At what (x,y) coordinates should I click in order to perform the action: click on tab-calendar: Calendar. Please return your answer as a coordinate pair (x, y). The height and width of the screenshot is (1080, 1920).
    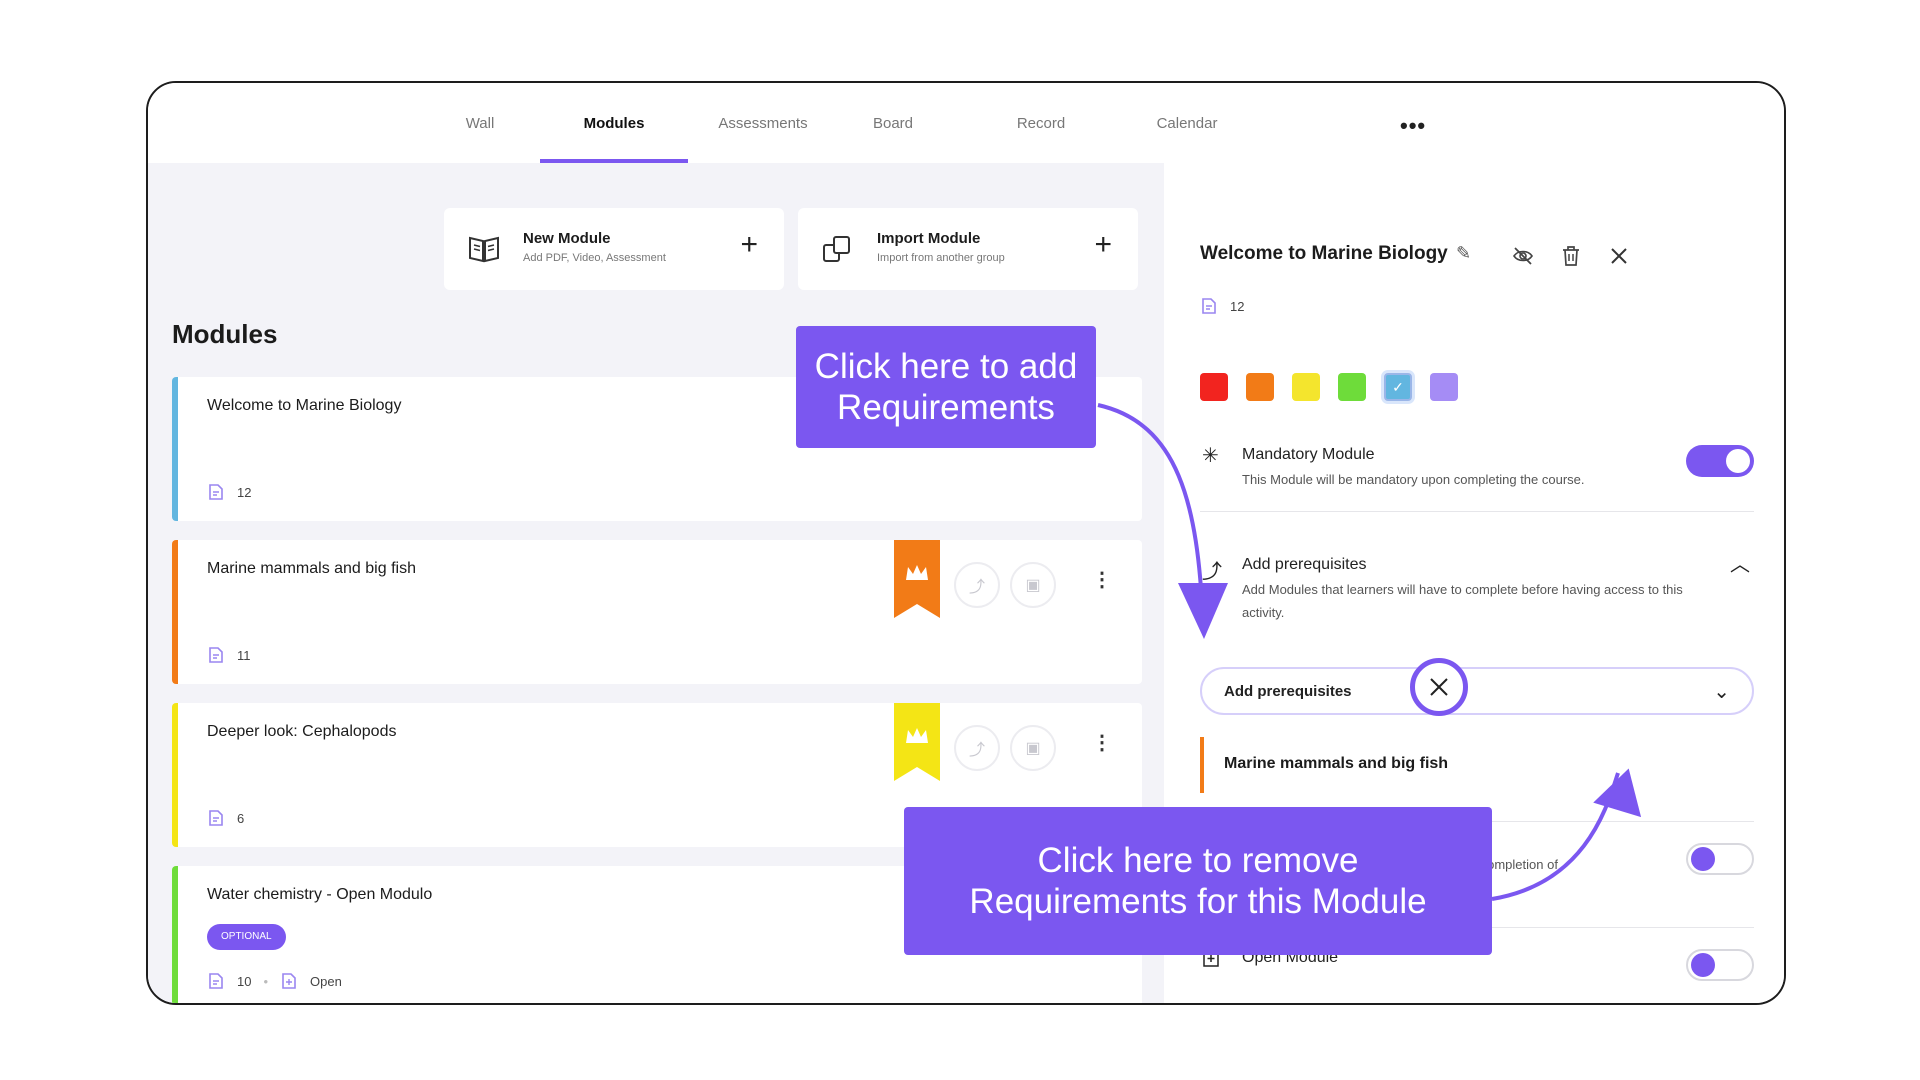
    Looking at the image, I should click on (1187, 139).